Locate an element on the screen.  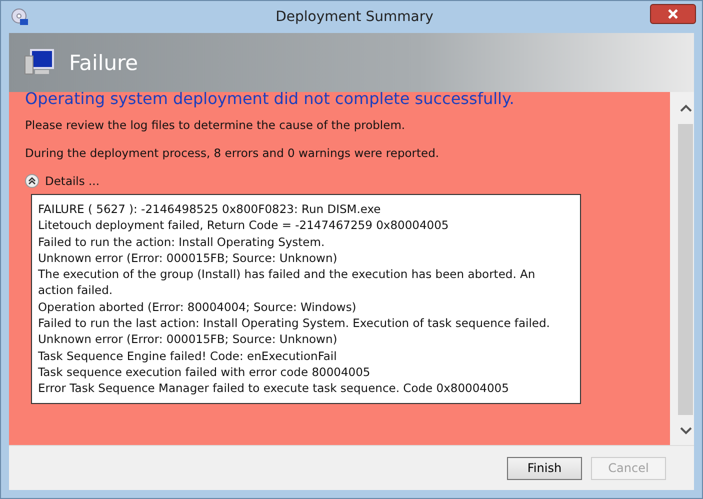
log-line: Litetouch deployment failed, Return Code = -2147467259 0x80004005 is located at coordinates (244, 225).